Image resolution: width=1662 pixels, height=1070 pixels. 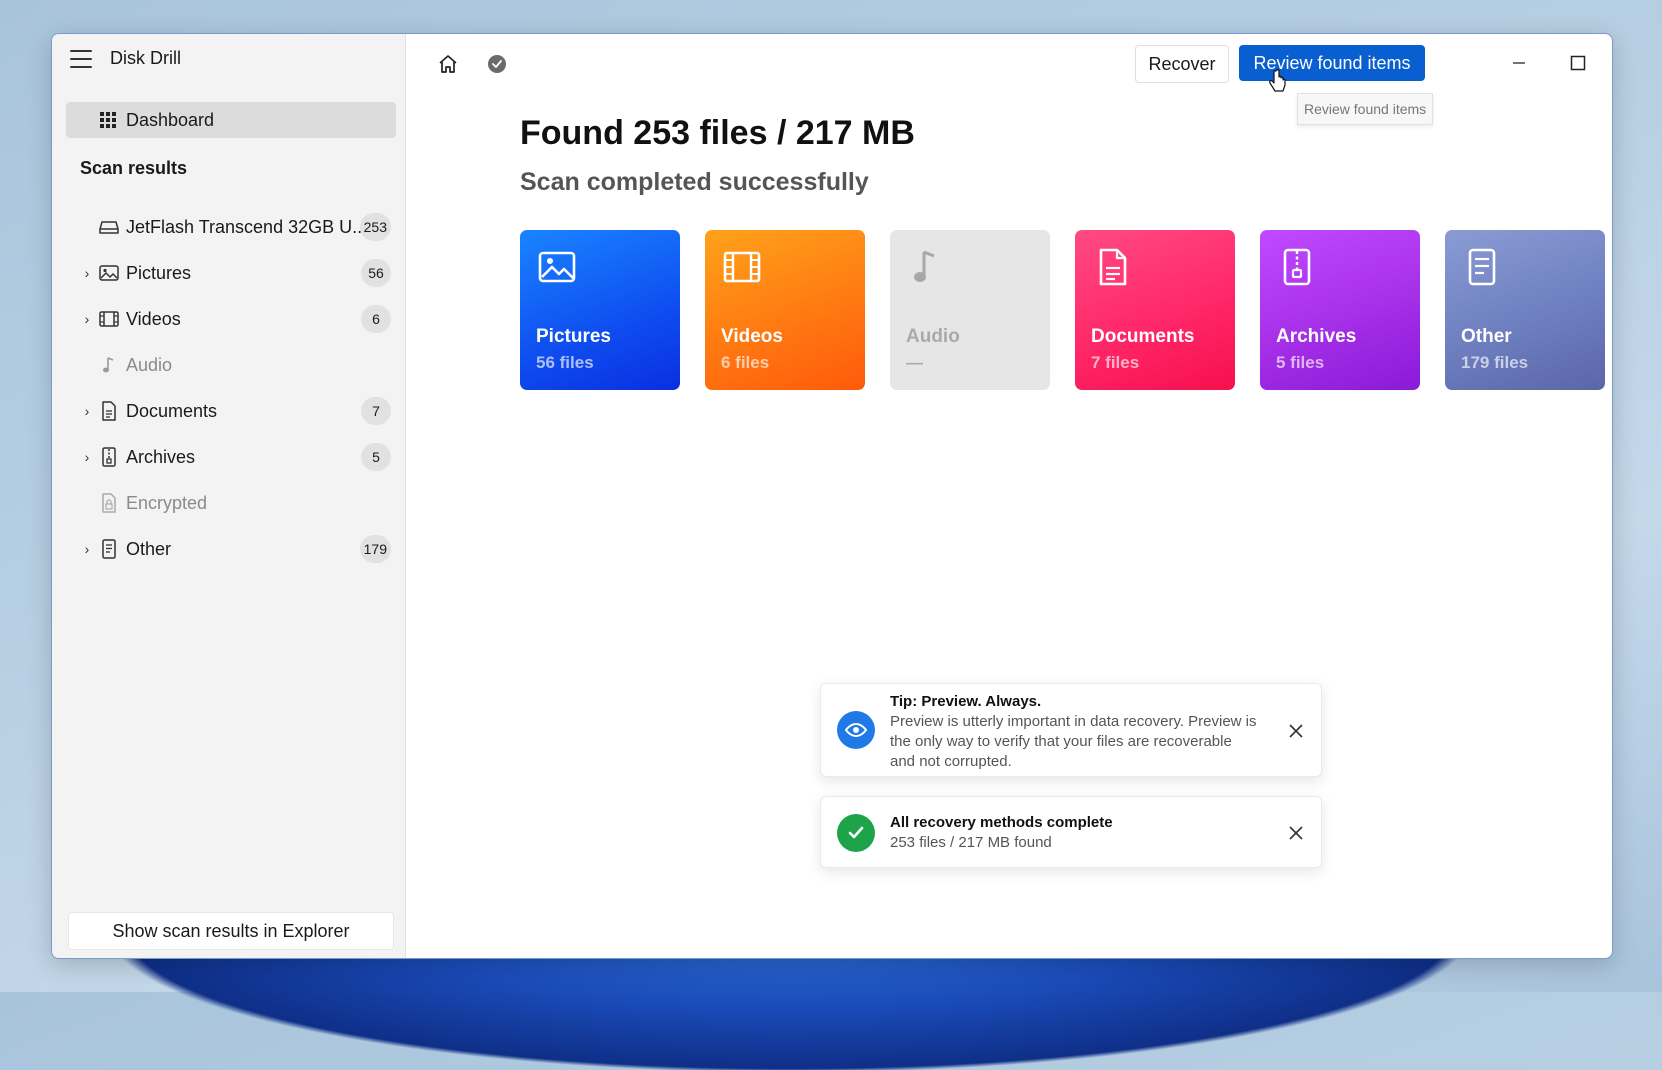 What do you see at coordinates (376, 411) in the screenshot?
I see `count-badge: 7` at bounding box center [376, 411].